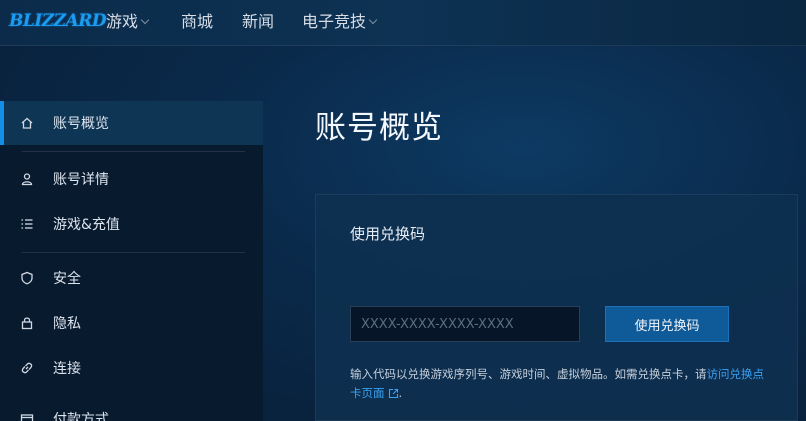 This screenshot has height=421, width=806. What do you see at coordinates (334, 21) in the screenshot?
I see `nav-item-label: 电子竞技` at bounding box center [334, 21].